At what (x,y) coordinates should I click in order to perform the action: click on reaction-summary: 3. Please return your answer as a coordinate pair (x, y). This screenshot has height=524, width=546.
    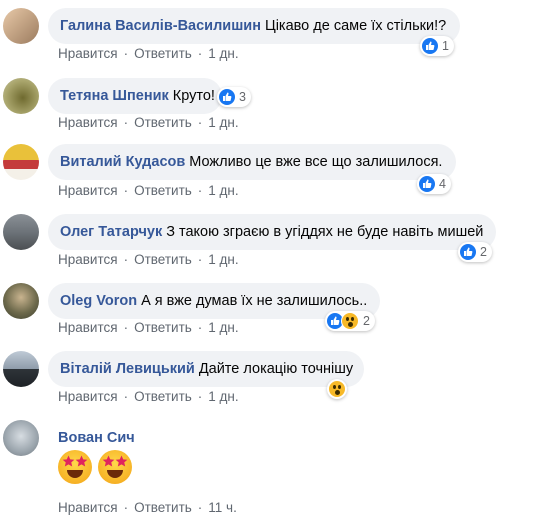
    Looking at the image, I should click on (234, 97).